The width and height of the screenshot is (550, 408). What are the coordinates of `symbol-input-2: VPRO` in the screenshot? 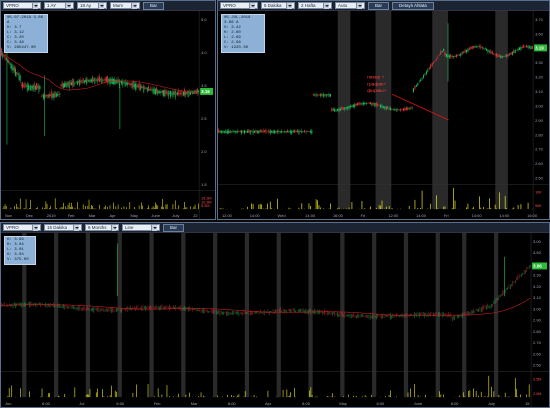 It's located at (239, 5).